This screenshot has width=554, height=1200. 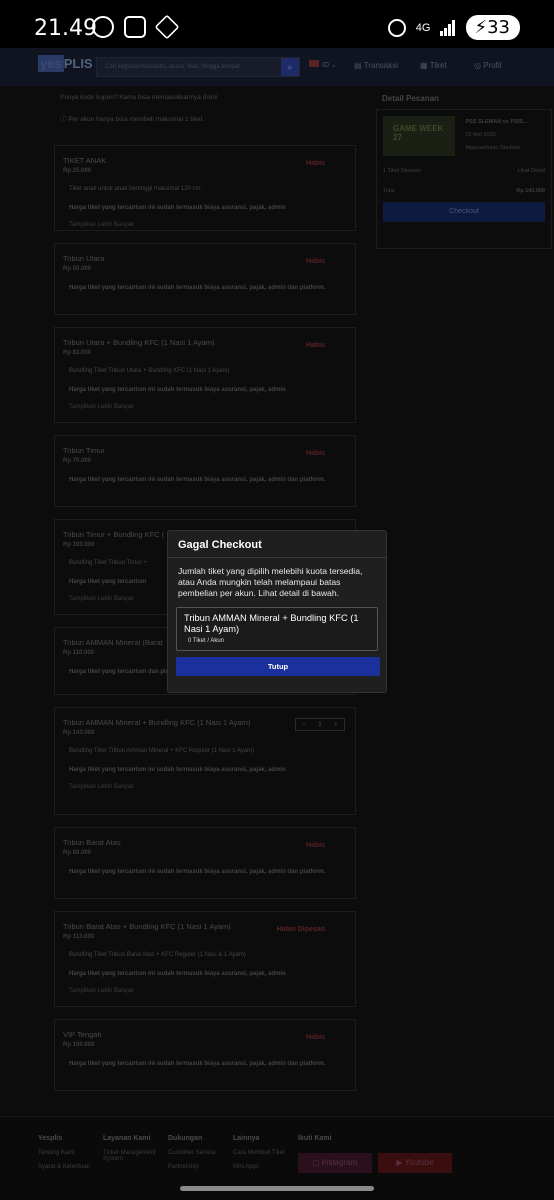 What do you see at coordinates (402, 171) in the screenshot?
I see `tickets-ordered: 1 Tiket Dipesan` at bounding box center [402, 171].